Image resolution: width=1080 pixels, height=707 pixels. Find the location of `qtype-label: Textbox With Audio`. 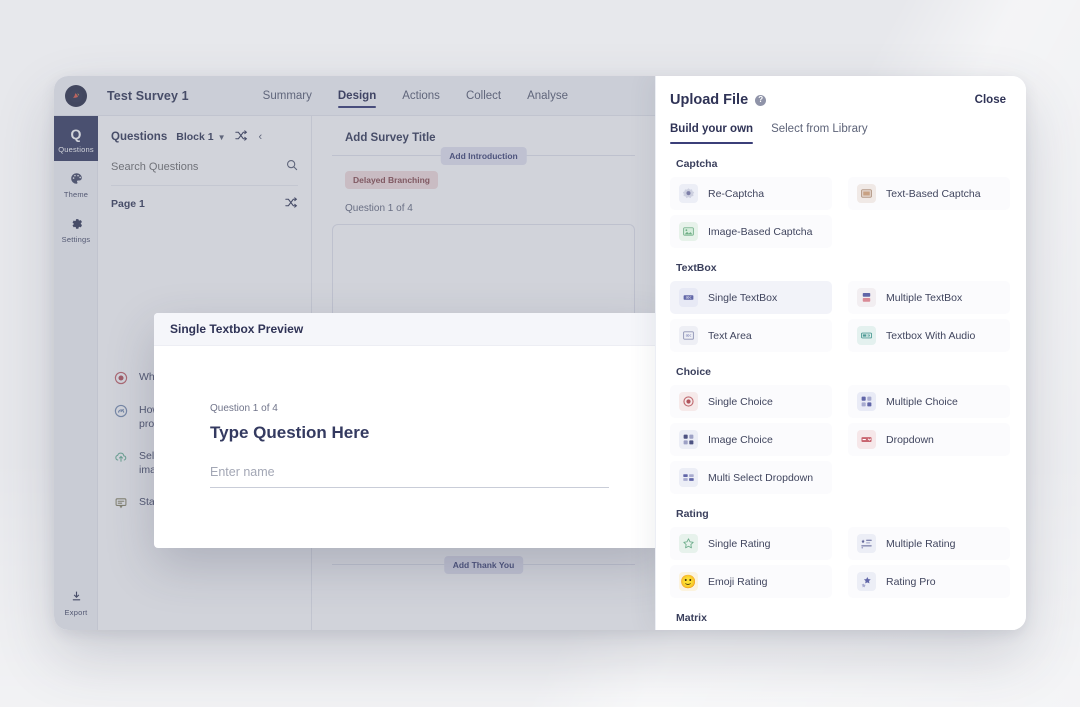

qtype-label: Textbox With Audio is located at coordinates (931, 335).